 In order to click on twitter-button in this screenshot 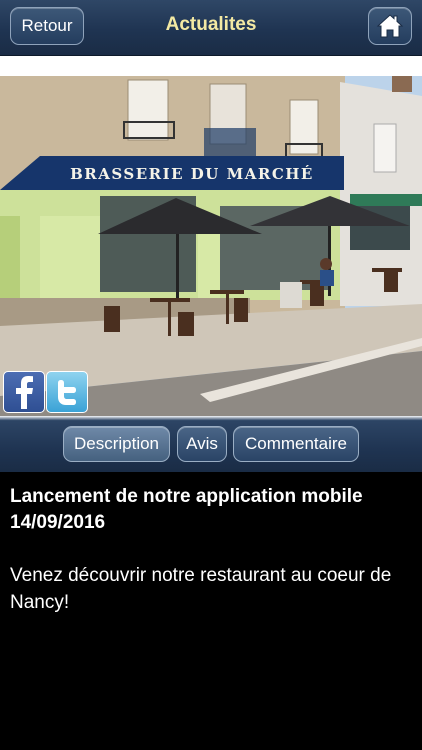, I will do `click(67, 392)`.